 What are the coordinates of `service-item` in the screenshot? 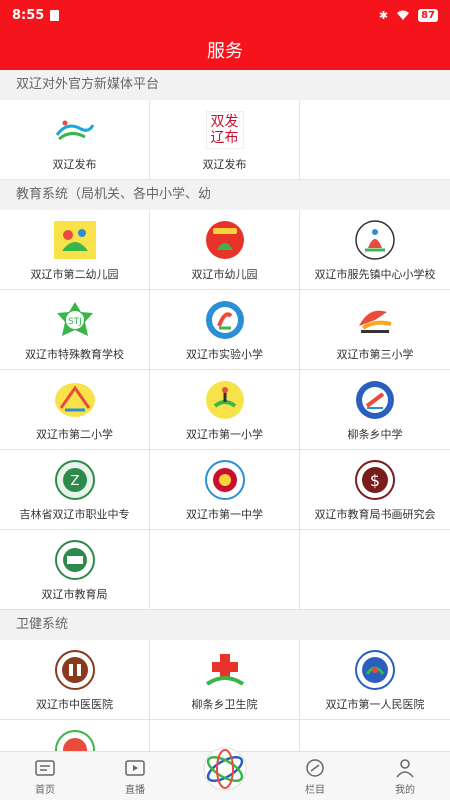 It's located at (75, 735).